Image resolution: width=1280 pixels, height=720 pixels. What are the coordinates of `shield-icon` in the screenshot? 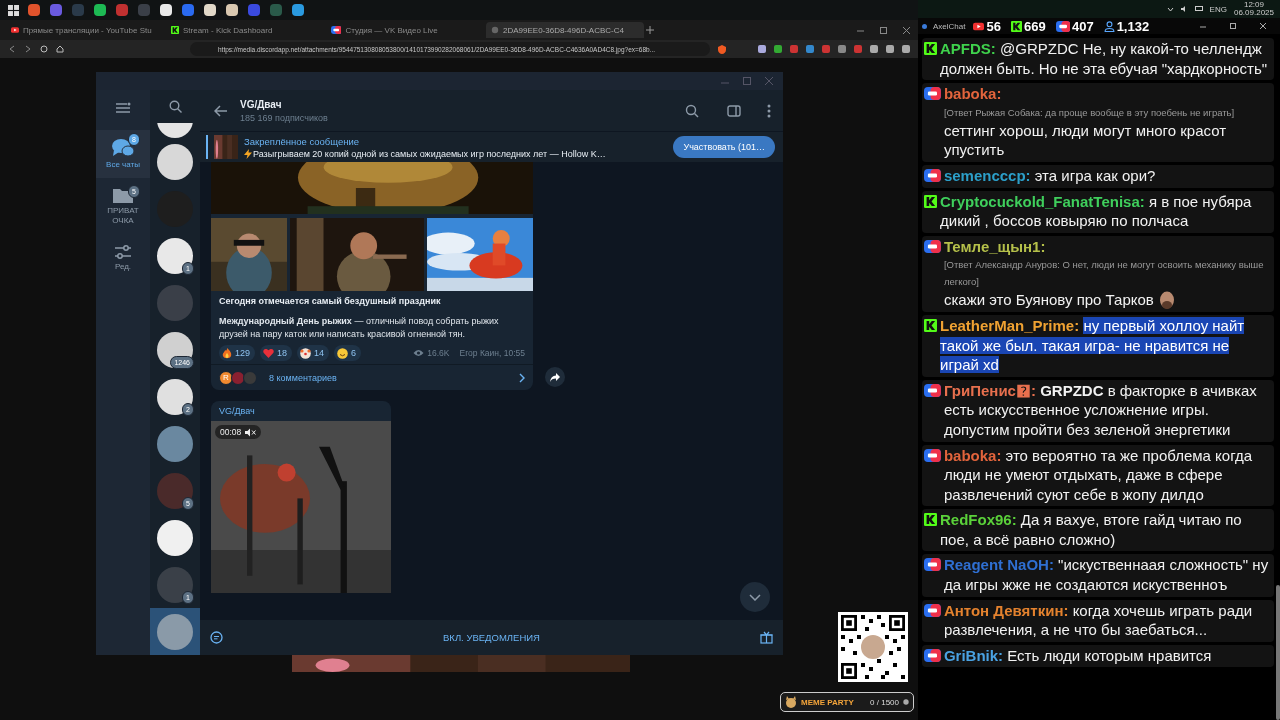 It's located at (722, 49).